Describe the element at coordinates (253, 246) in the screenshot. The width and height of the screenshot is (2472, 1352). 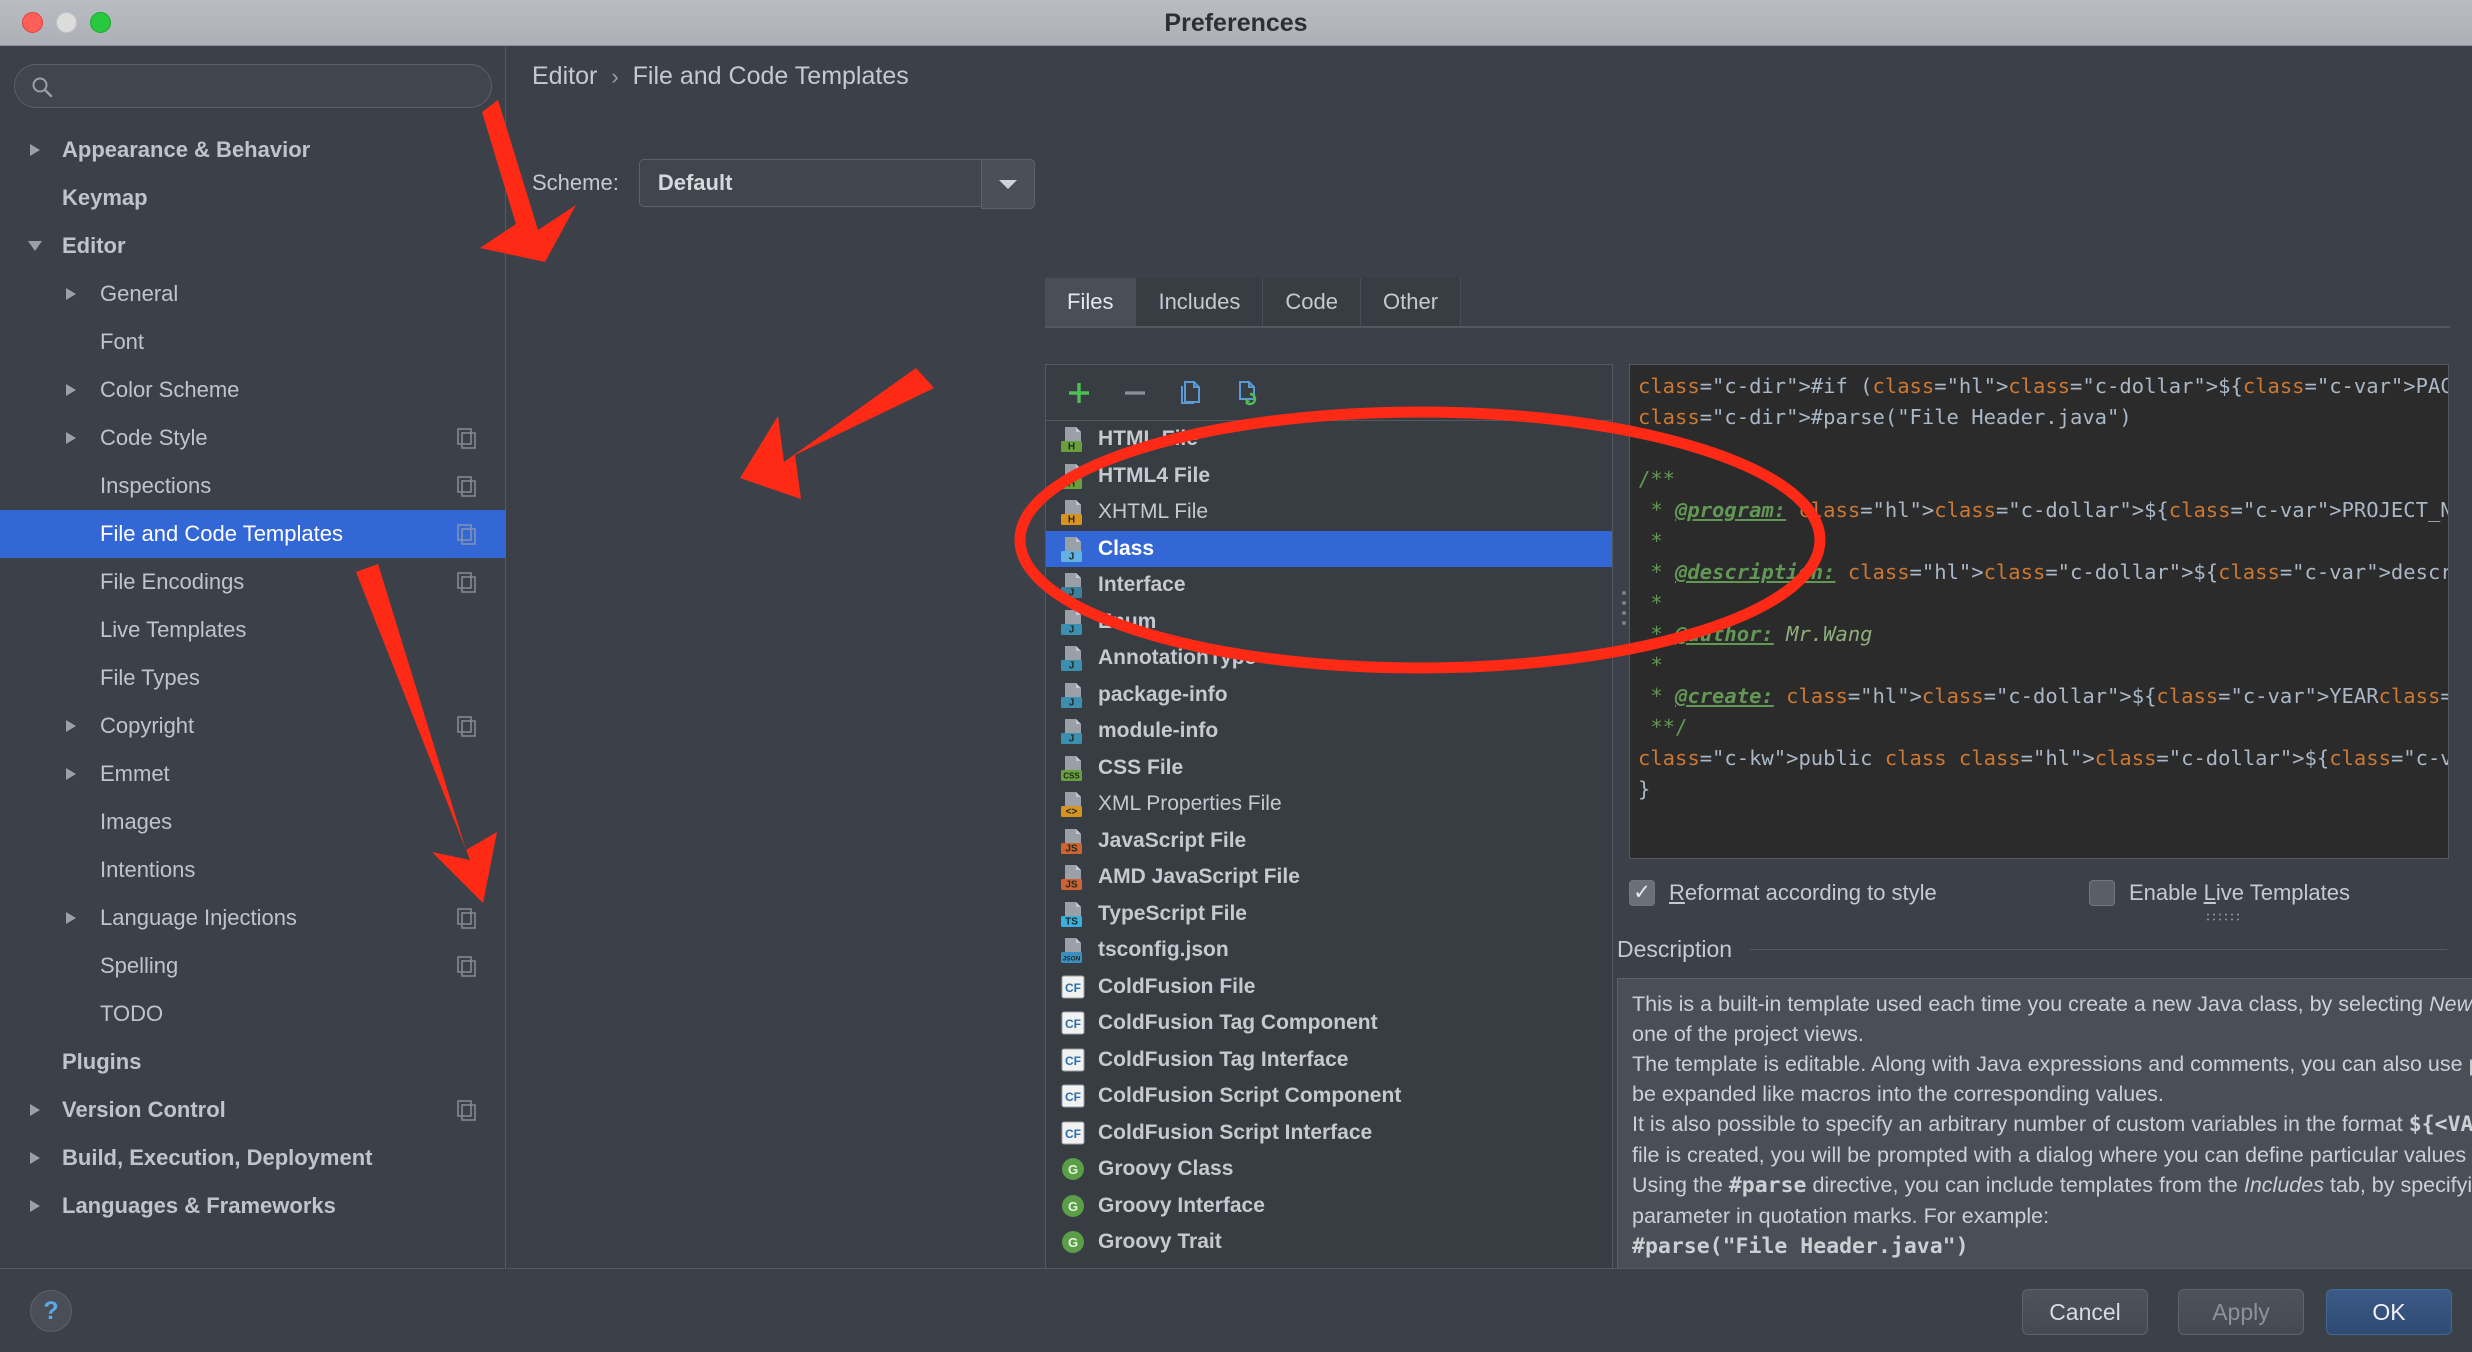
I see `sidebar-item-editor: Editor` at that location.